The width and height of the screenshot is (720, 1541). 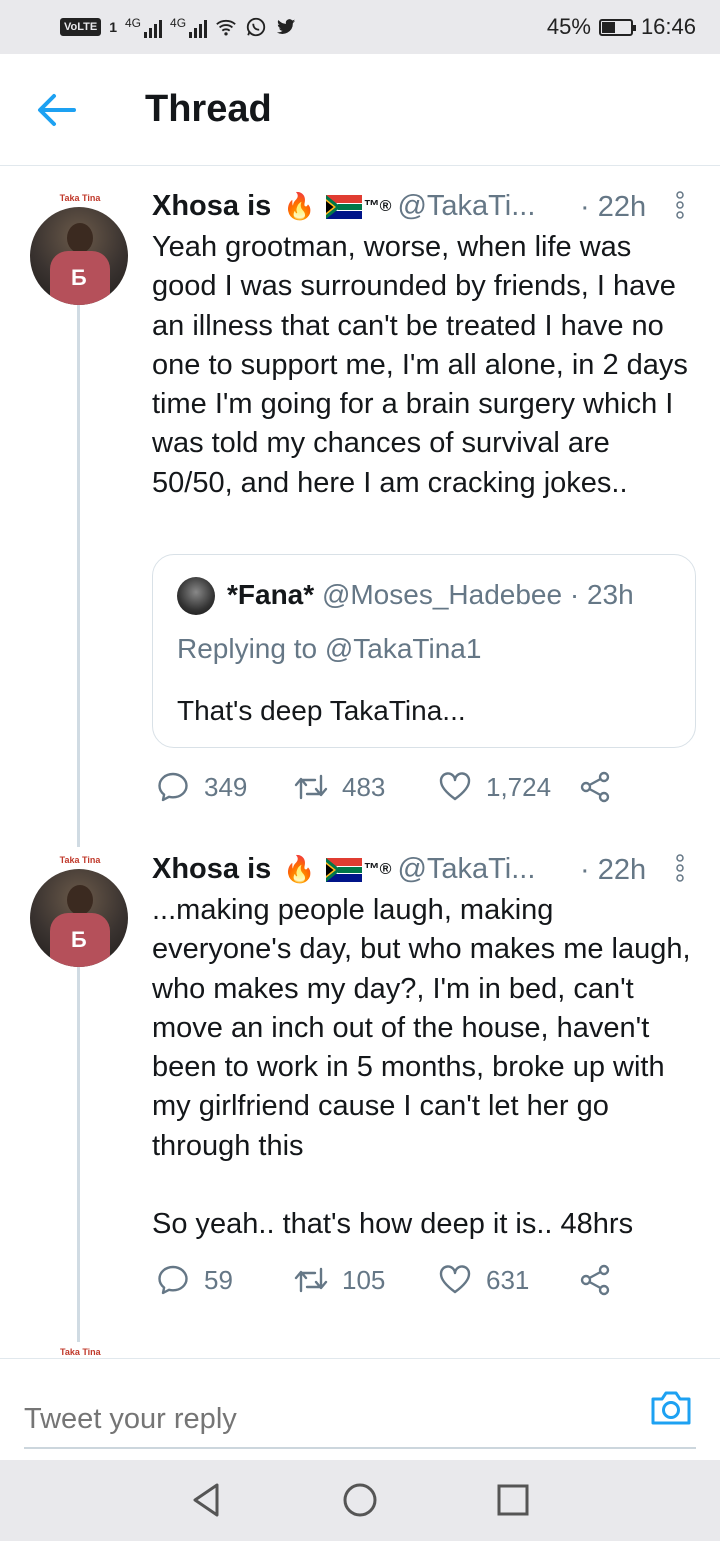 What do you see at coordinates (218, 1279) in the screenshot?
I see `reply-count: 59` at bounding box center [218, 1279].